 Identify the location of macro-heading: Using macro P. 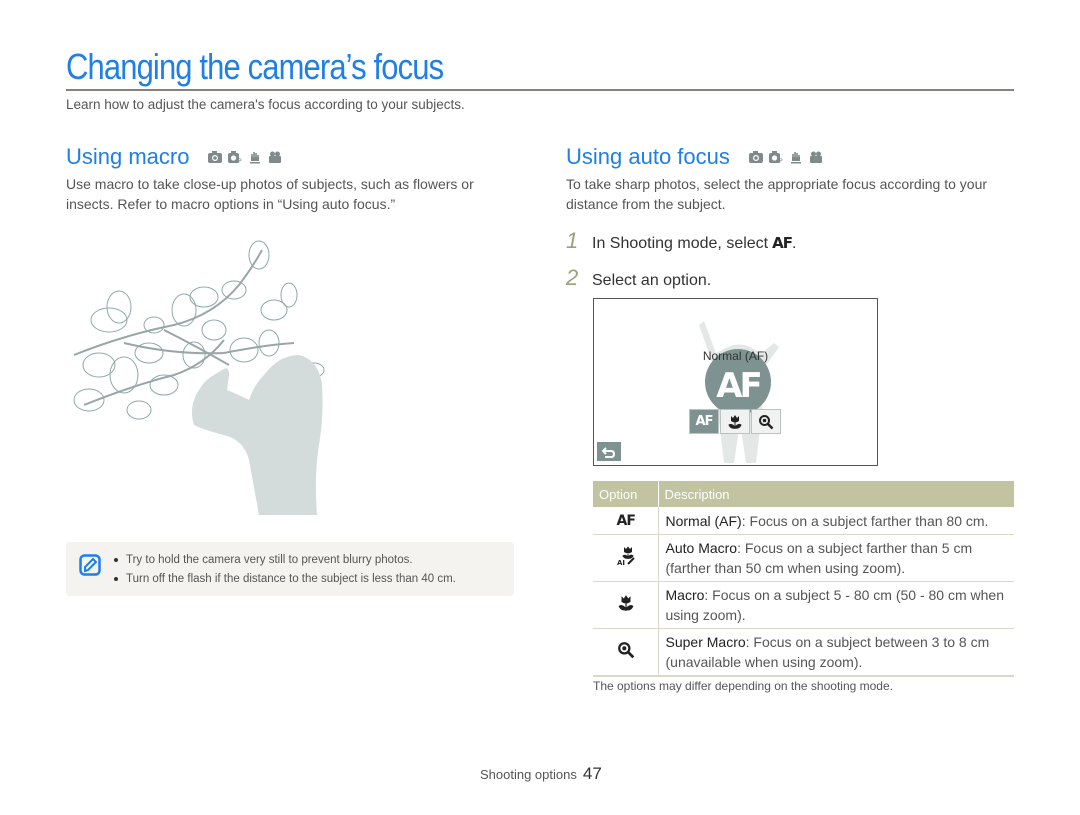
(174, 157).